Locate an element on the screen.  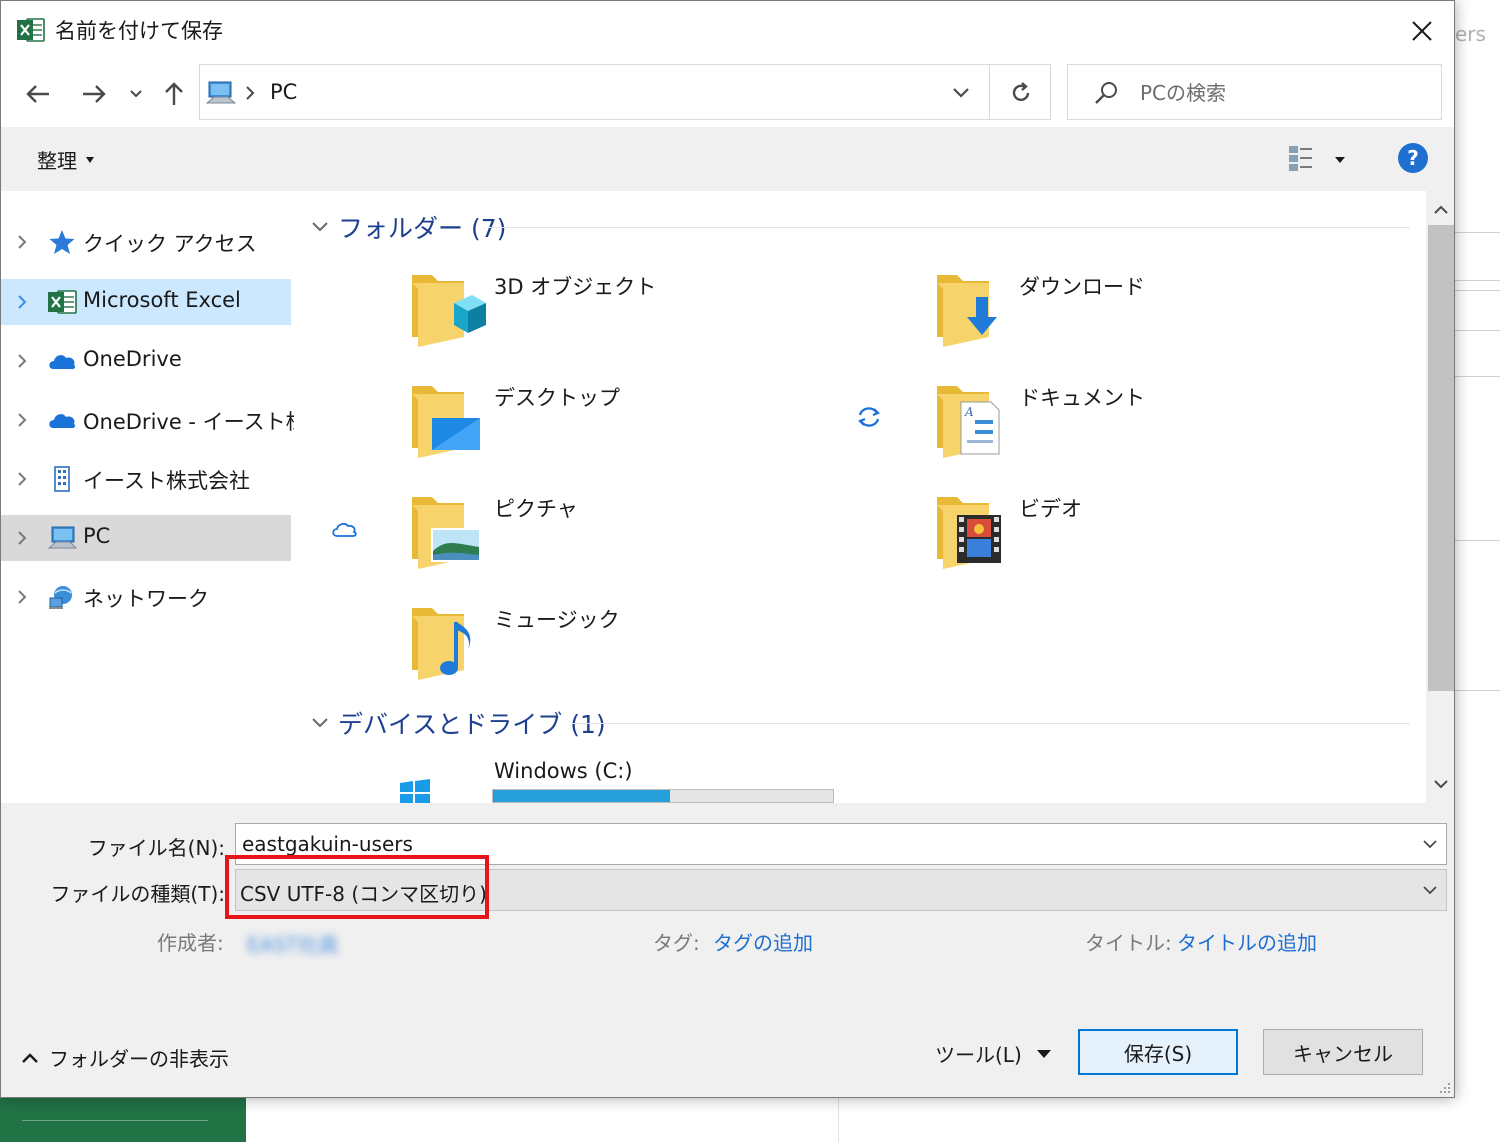
filename-dropdown-button is located at coordinates (1430, 844).